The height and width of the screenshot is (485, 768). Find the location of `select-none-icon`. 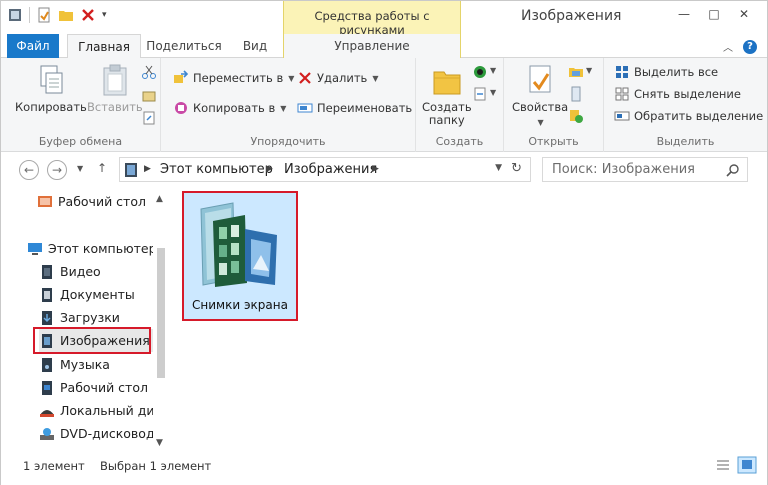

select-none-icon is located at coordinates (622, 94).